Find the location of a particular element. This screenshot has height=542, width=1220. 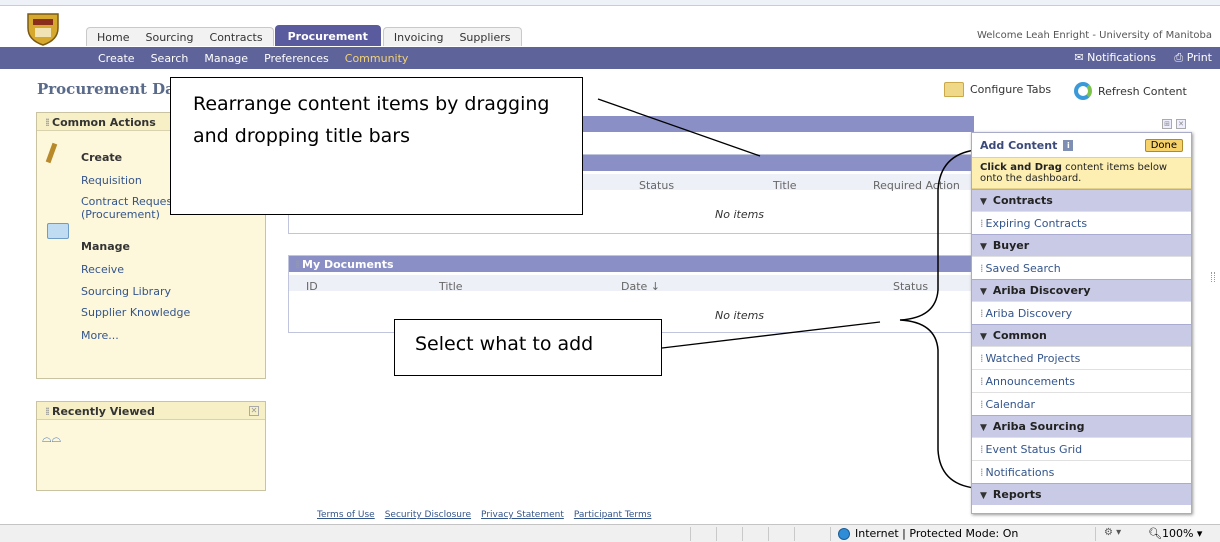

tab-invoicing: Invoicing is located at coordinates (419, 37).